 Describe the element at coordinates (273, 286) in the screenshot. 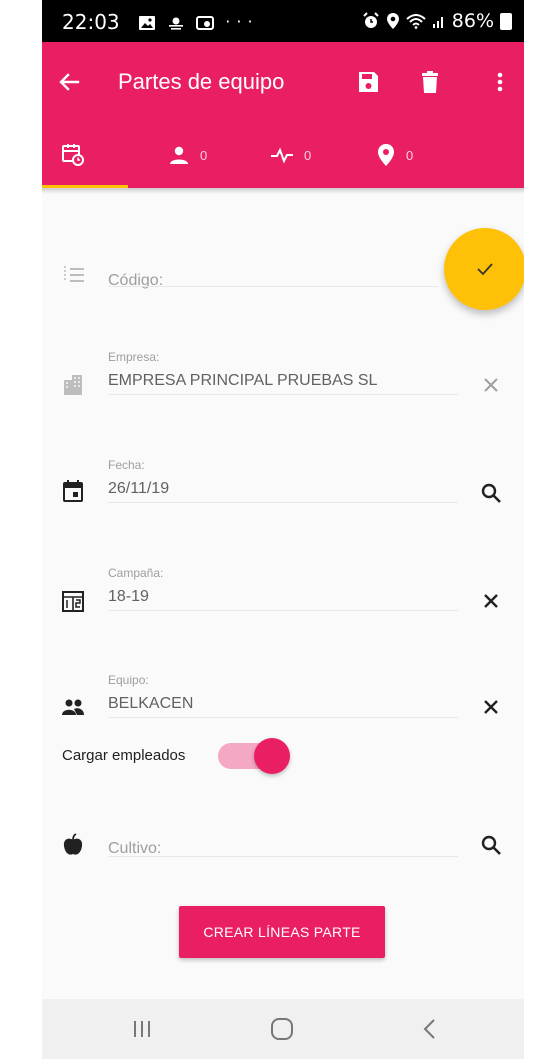

I see `codigo-underline` at that location.